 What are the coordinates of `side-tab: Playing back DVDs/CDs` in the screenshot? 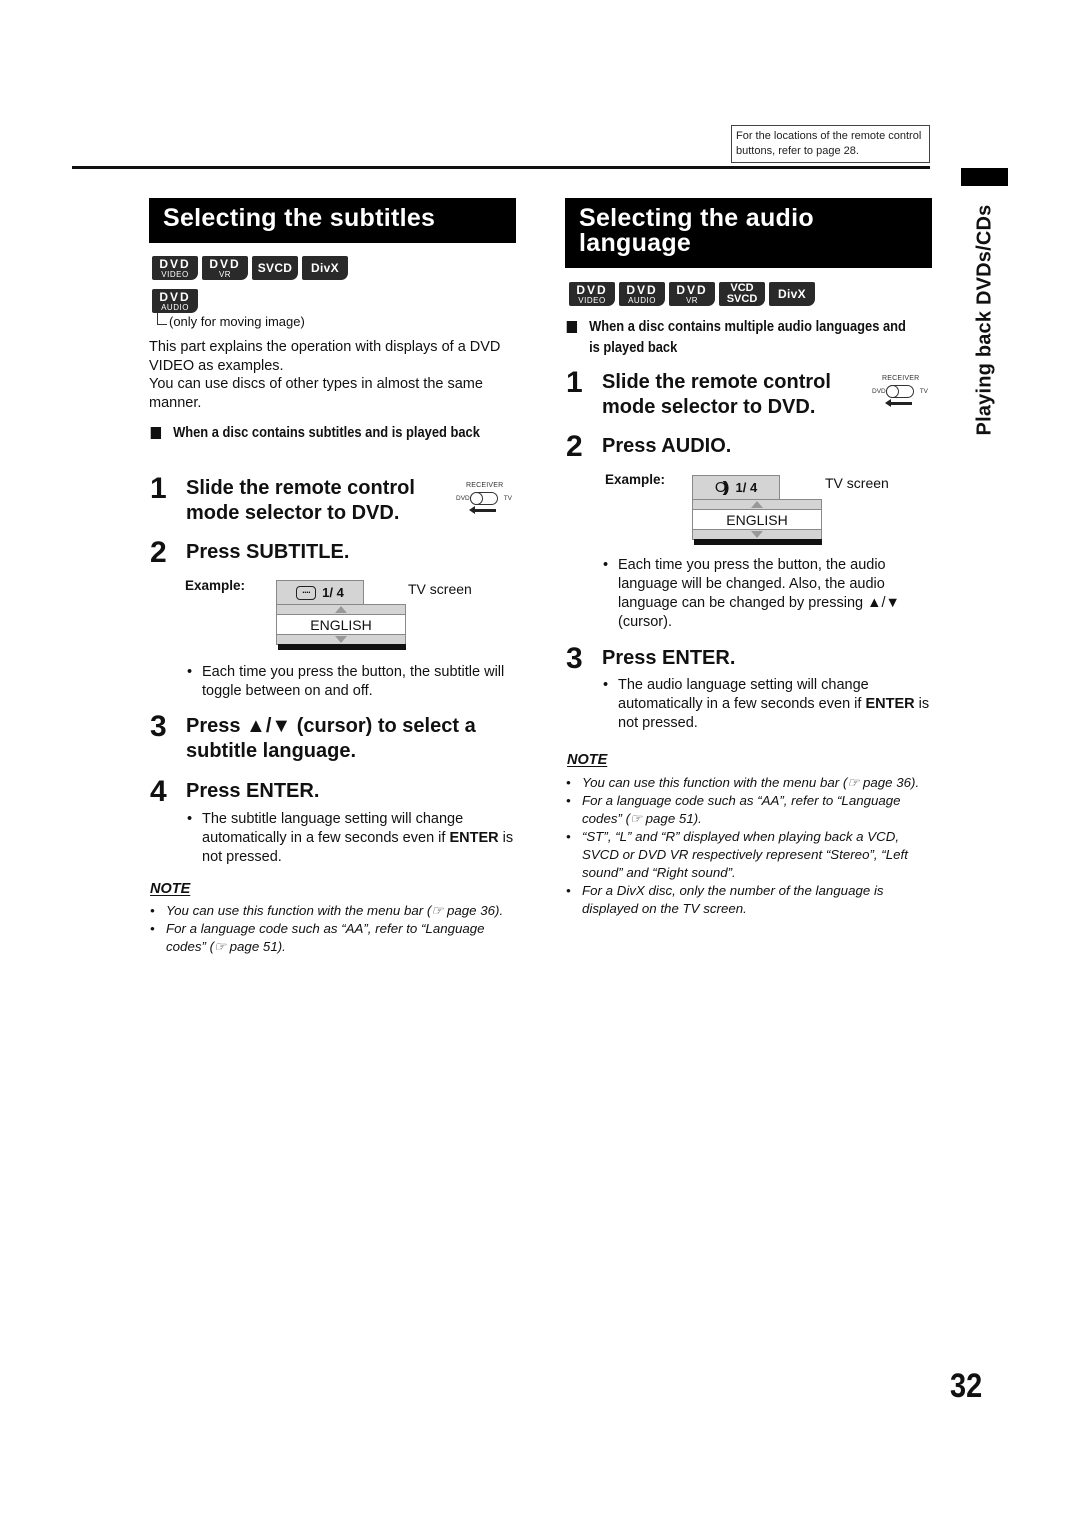 It's located at (985, 320).